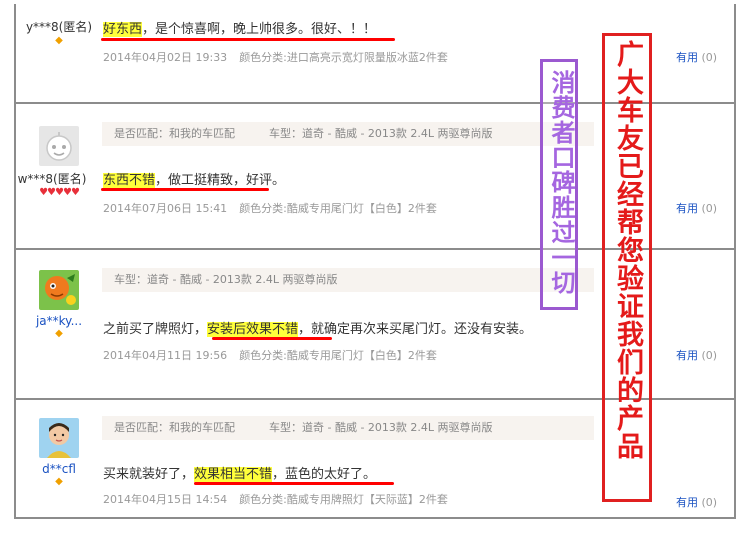 Image resolution: width=750 pixels, height=534 pixels. I want to click on review-meta: 2014年04月15日 14:54 颜色分类:酷威专用牌照灯【天际蓝】2件套, so click(275, 499).